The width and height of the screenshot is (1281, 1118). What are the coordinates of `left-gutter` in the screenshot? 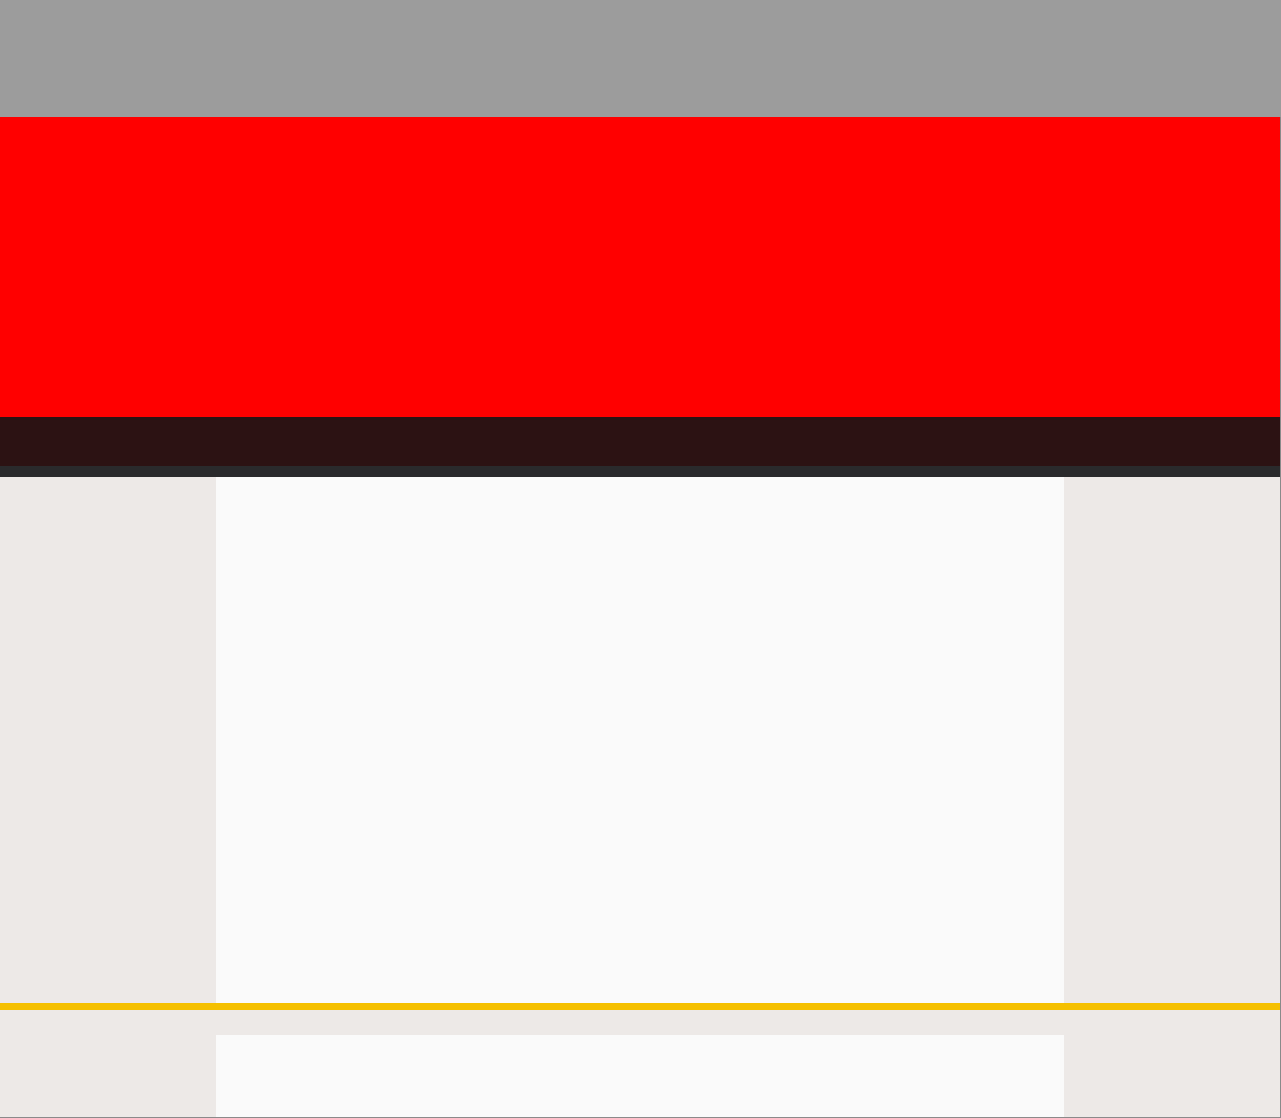 It's located at (108, 740).